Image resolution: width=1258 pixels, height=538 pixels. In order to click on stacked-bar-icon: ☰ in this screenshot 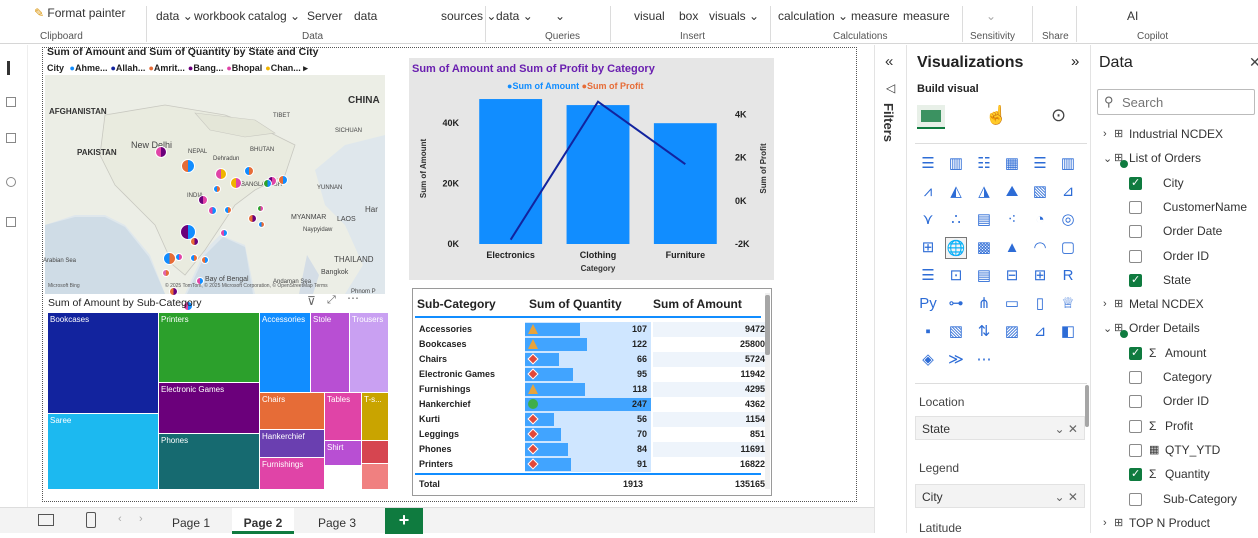, I will do `click(928, 164)`.